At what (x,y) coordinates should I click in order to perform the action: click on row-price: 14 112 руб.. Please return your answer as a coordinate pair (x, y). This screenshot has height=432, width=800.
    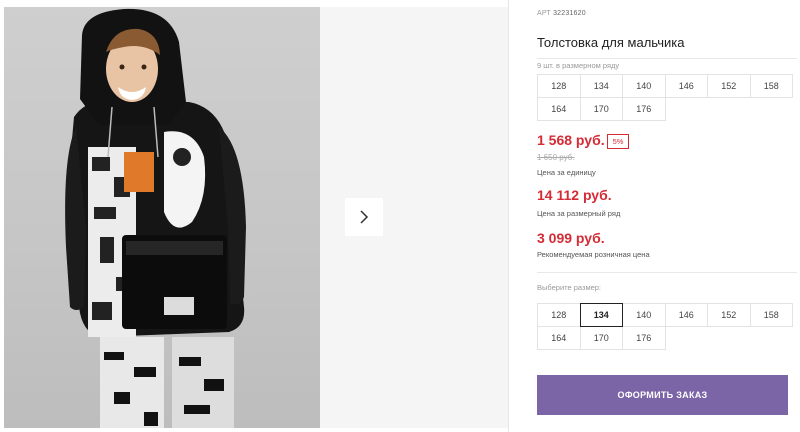
    Looking at the image, I should click on (574, 195).